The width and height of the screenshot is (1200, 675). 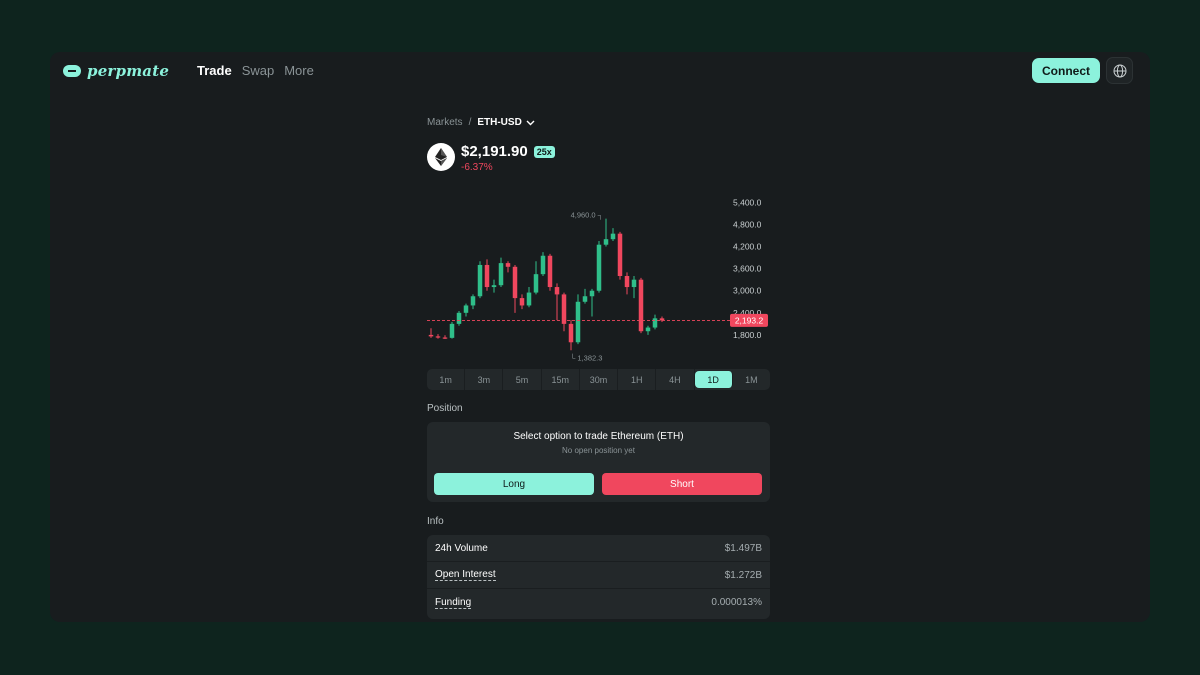 I want to click on info-label: Info, so click(x=435, y=521).